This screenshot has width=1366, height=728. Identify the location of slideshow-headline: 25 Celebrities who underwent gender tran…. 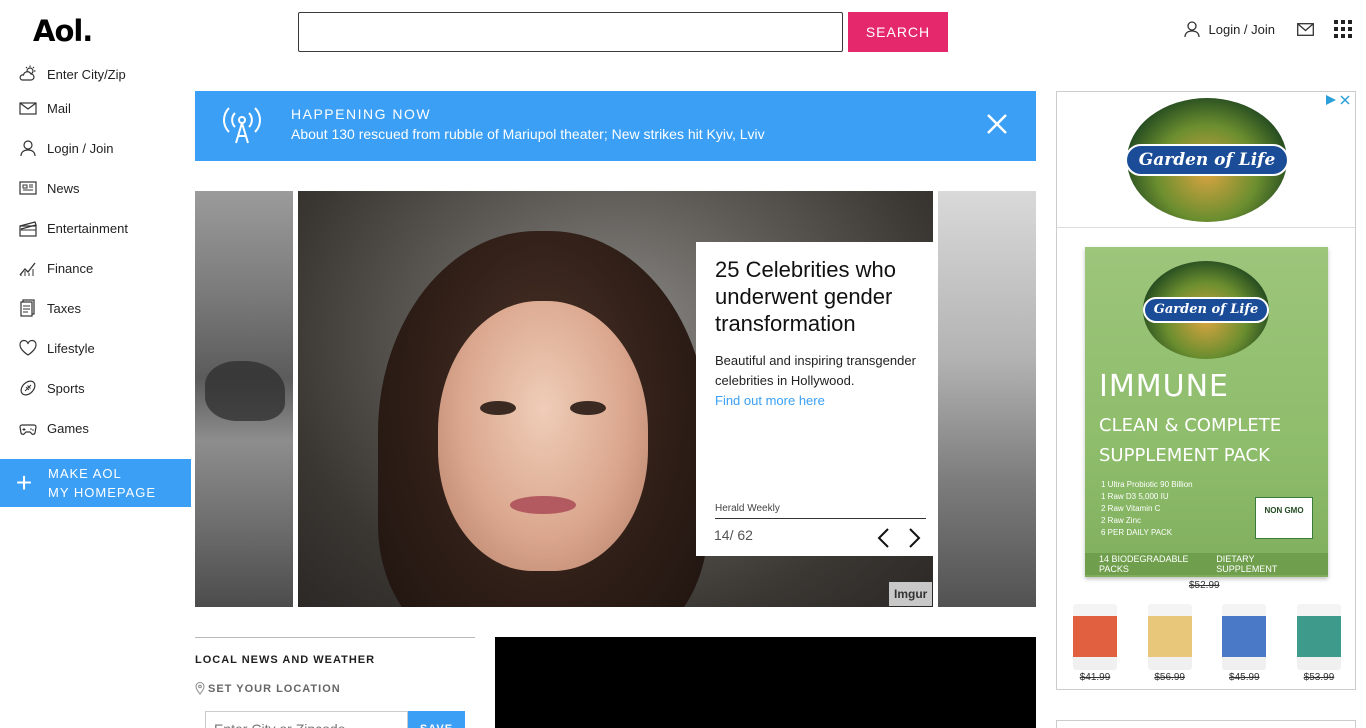
(816, 296).